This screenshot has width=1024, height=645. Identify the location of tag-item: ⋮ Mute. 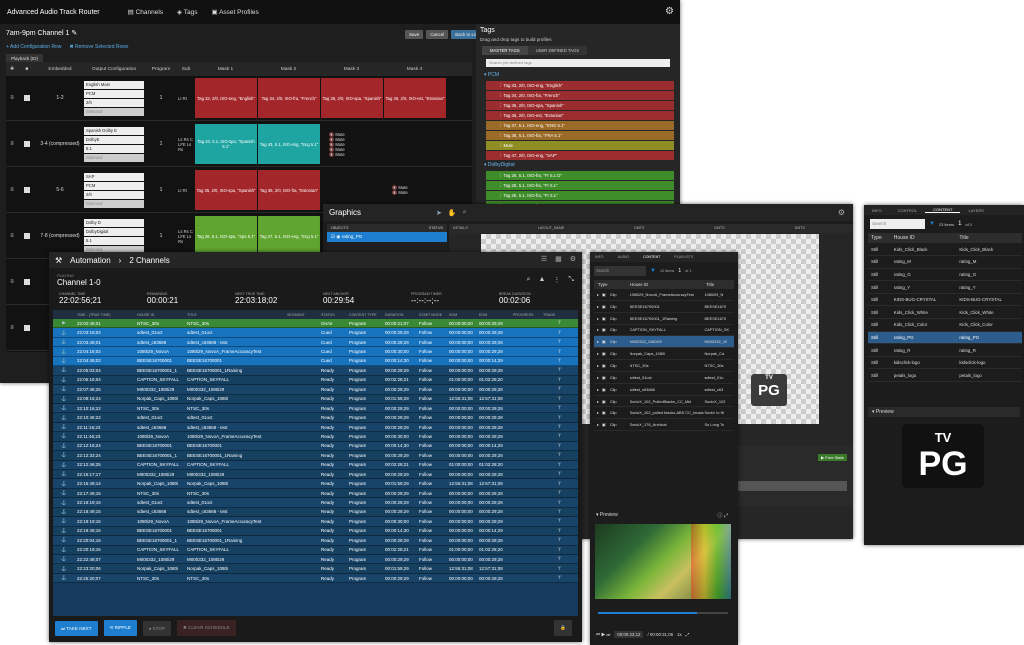
(580, 145).